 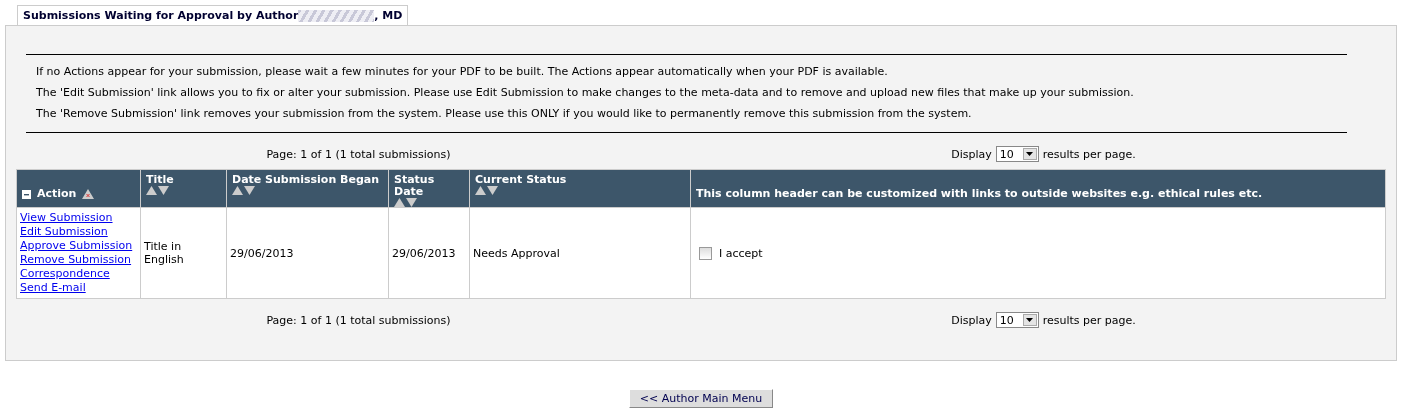 I want to click on action-link: Send E-mail, so click(x=53, y=288).